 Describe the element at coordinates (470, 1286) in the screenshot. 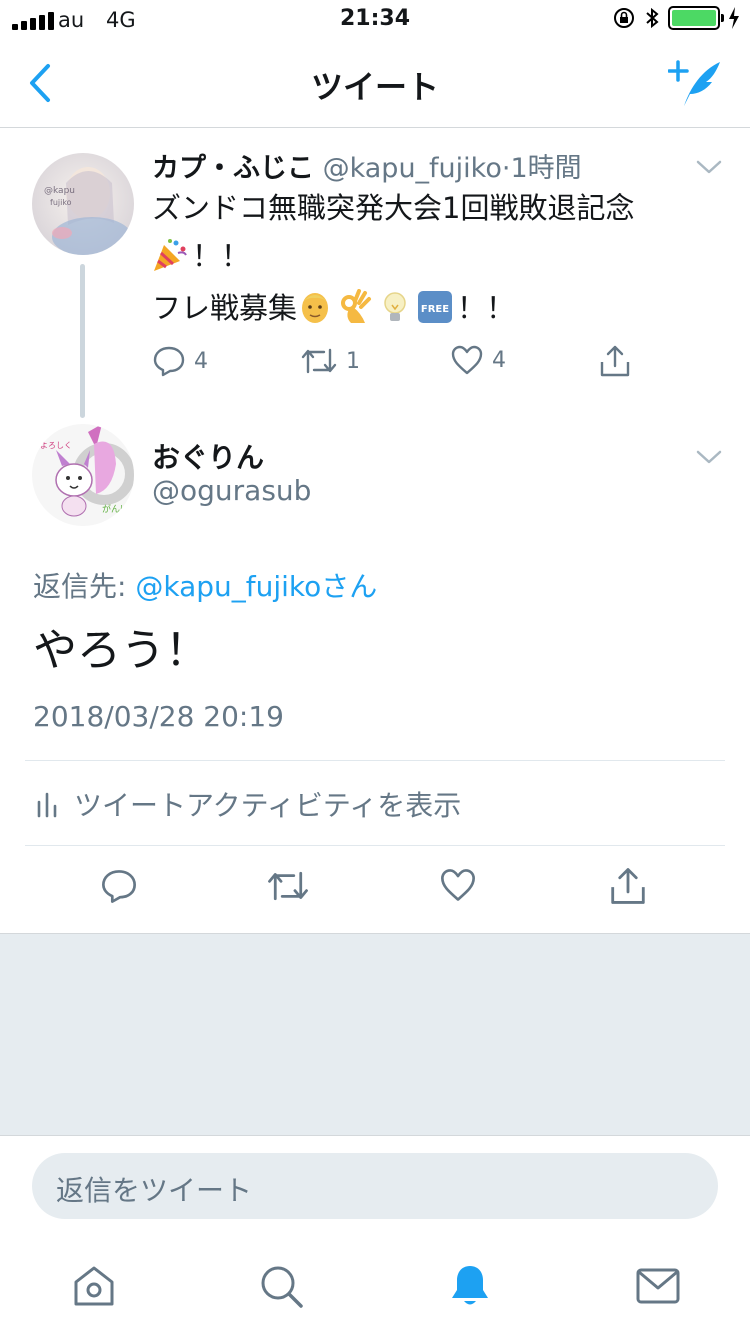

I see `notifications-icon` at that location.